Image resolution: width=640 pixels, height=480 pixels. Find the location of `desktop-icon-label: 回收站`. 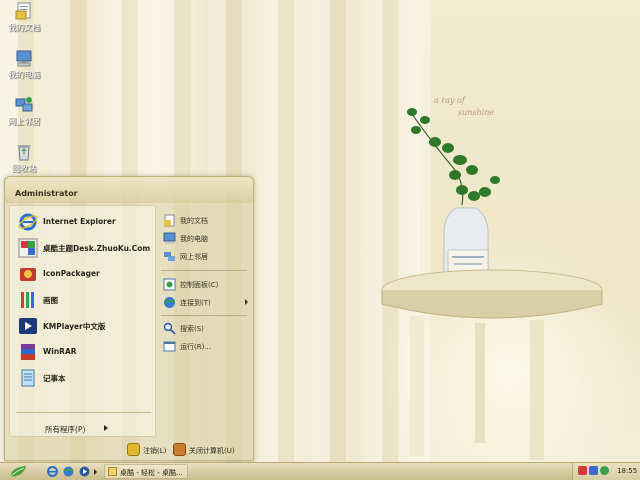

desktop-icon-label: 回收站 is located at coordinates (24, 168).